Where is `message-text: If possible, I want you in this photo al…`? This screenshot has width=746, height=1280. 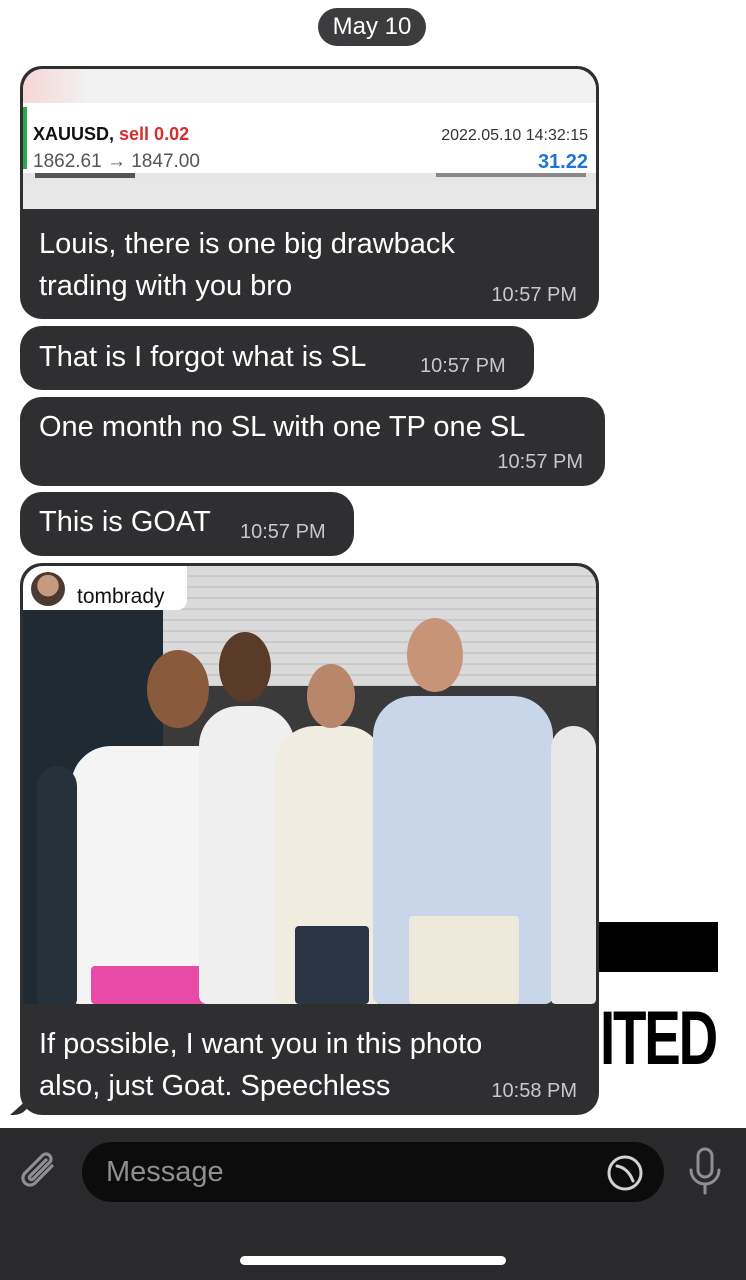
message-text: If possible, I want you in this photo al… is located at coordinates (260, 1065).